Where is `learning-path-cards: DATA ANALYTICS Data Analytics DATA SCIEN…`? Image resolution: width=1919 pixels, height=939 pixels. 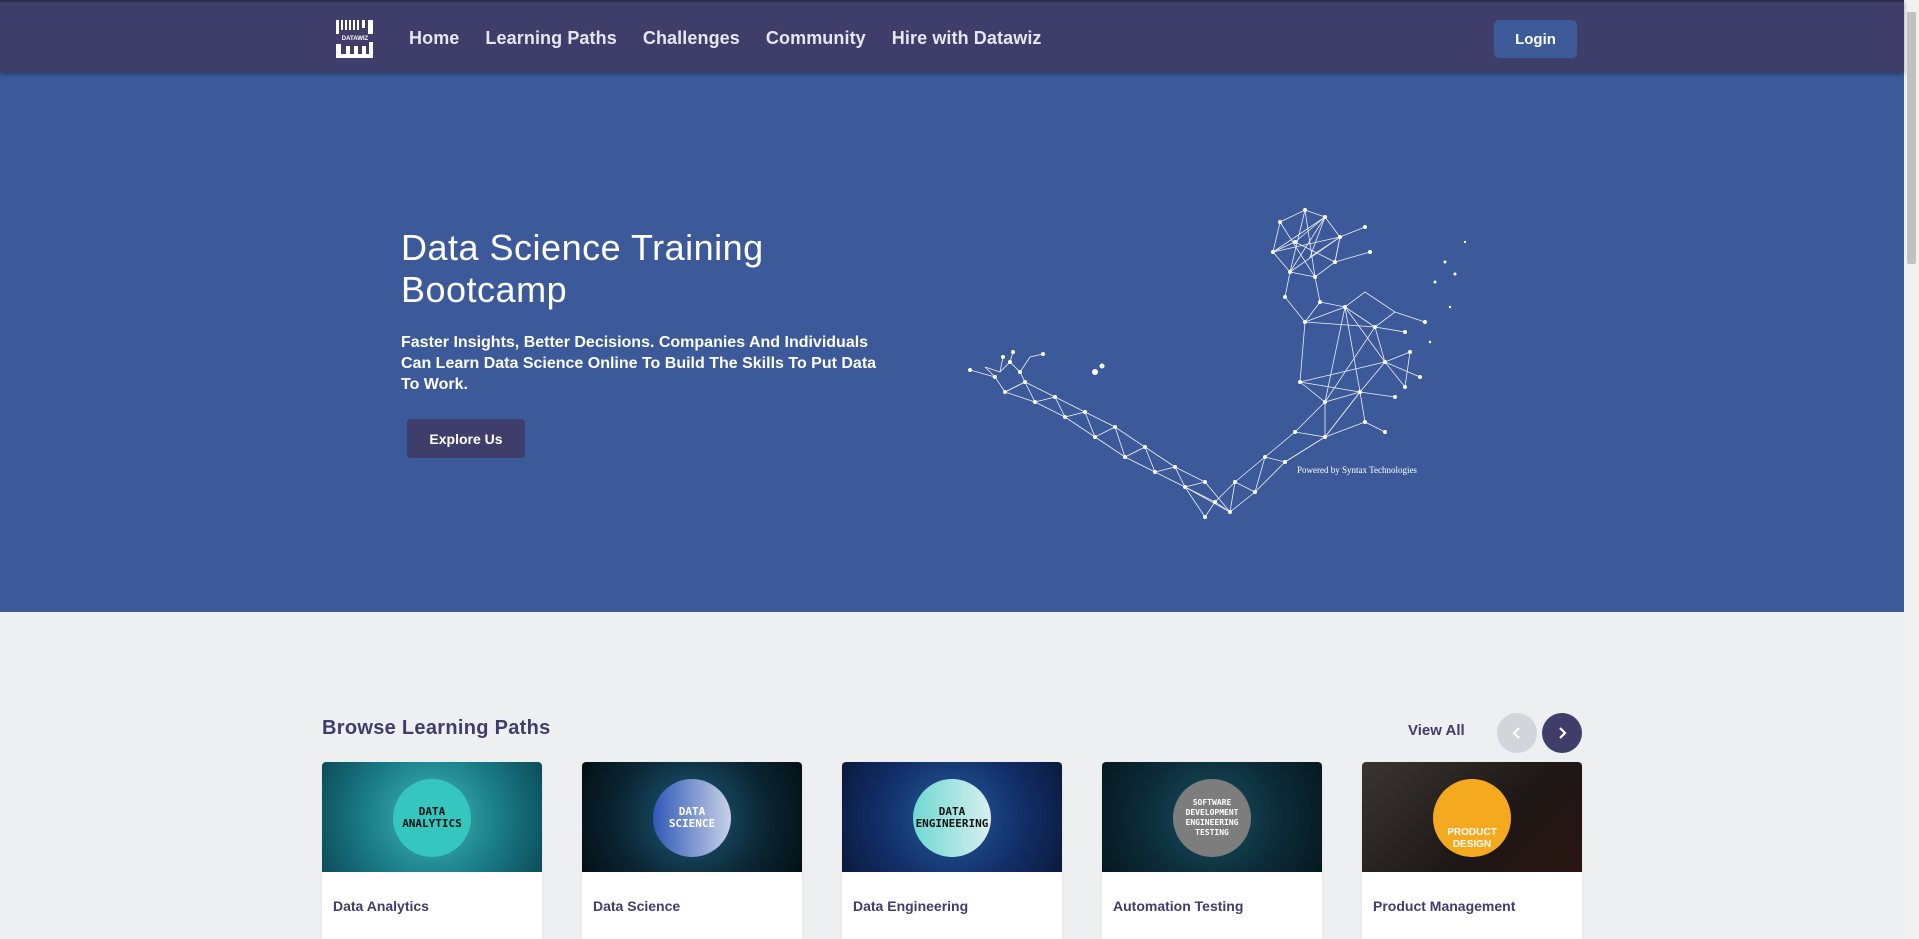
learning-path-cards: DATA ANALYTICS Data Analytics DATA SCIEN… is located at coordinates (952, 850).